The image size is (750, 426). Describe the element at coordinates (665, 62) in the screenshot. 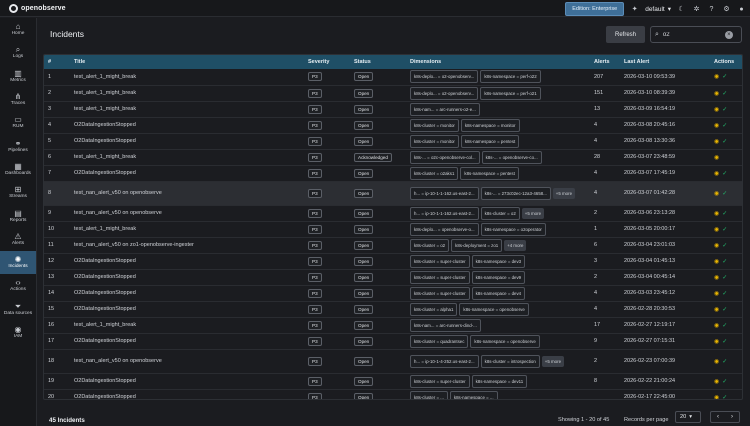

I see `column-header: Last Alert` at that location.